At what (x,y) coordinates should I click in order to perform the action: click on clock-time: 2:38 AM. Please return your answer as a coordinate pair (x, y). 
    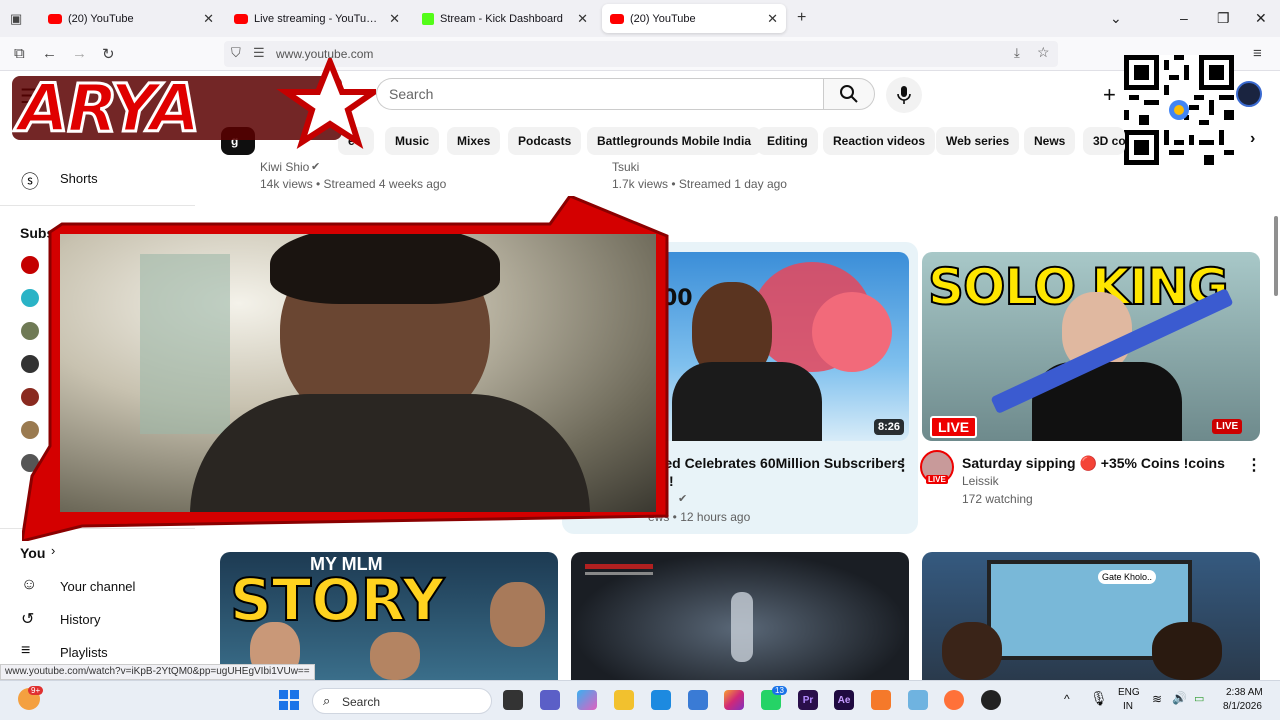
    Looking at the image, I should click on (1244, 692).